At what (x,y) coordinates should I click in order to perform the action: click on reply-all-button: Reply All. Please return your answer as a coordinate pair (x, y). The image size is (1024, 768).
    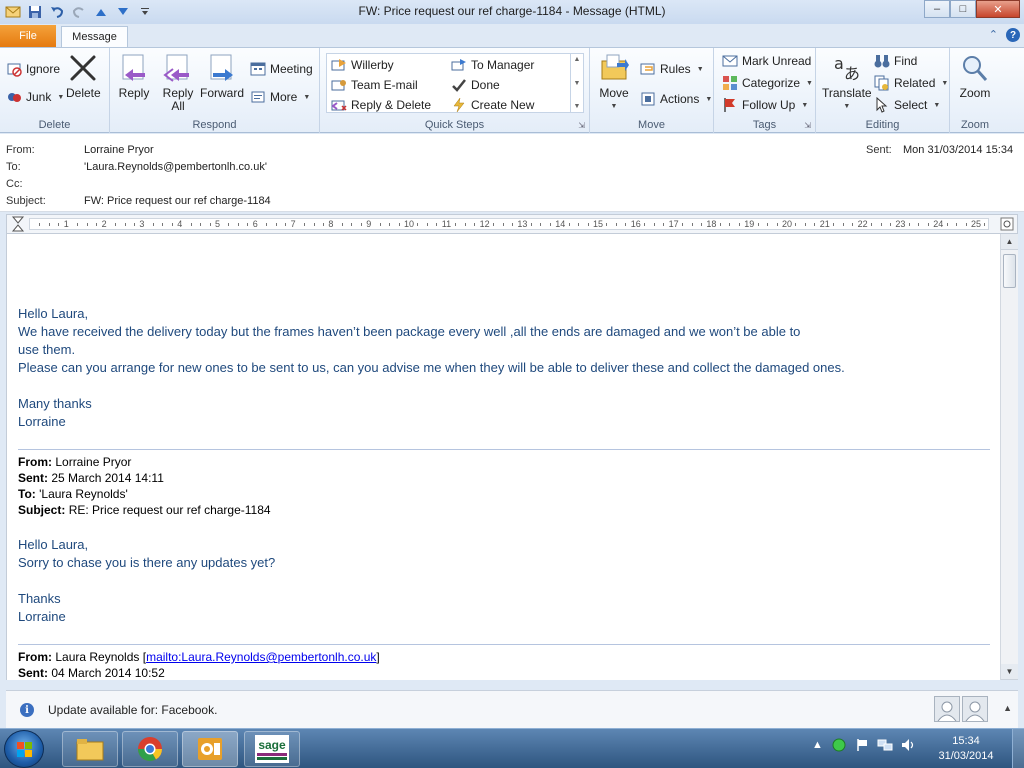
    Looking at the image, I should click on (178, 82).